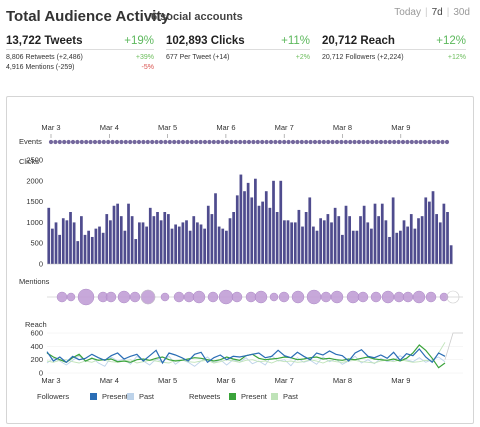 This screenshot has height=427, width=480. I want to click on clicks-tick-label: 0, so click(41, 264).